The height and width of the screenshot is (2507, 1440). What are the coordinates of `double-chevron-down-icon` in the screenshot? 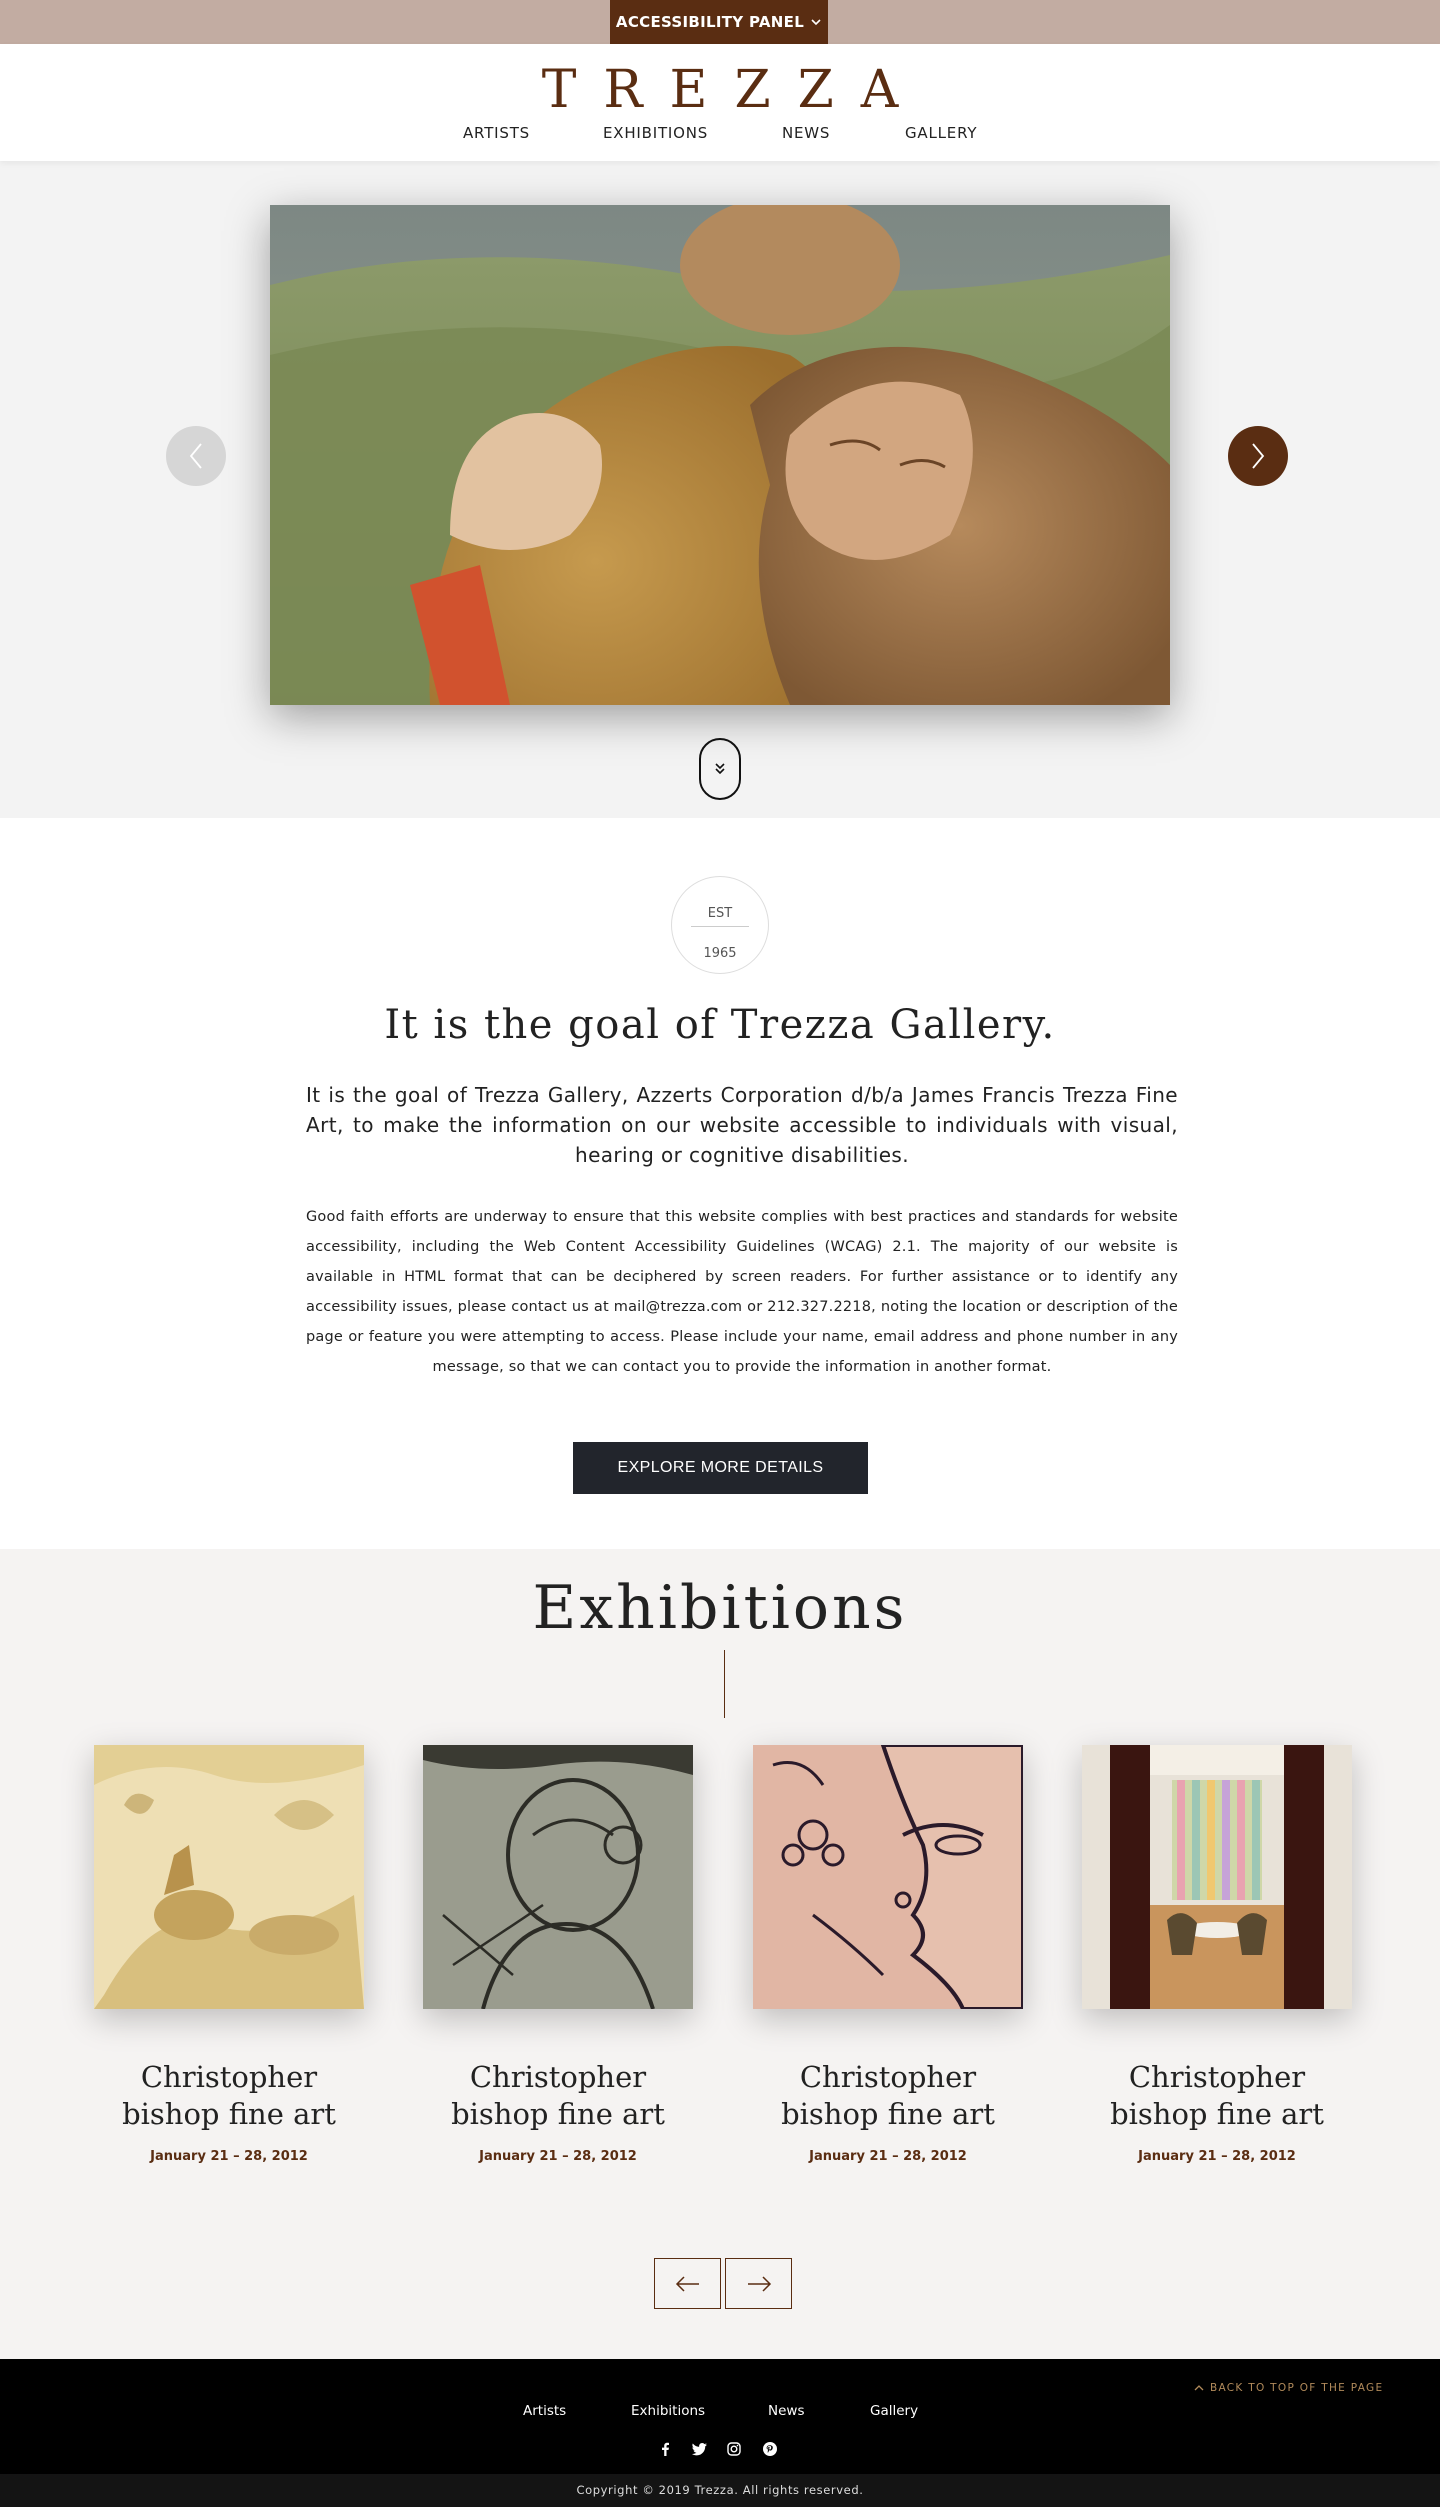 It's located at (720, 769).